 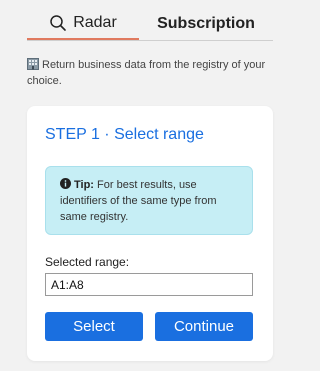 I want to click on tip-label: Tip:, so click(x=84, y=185).